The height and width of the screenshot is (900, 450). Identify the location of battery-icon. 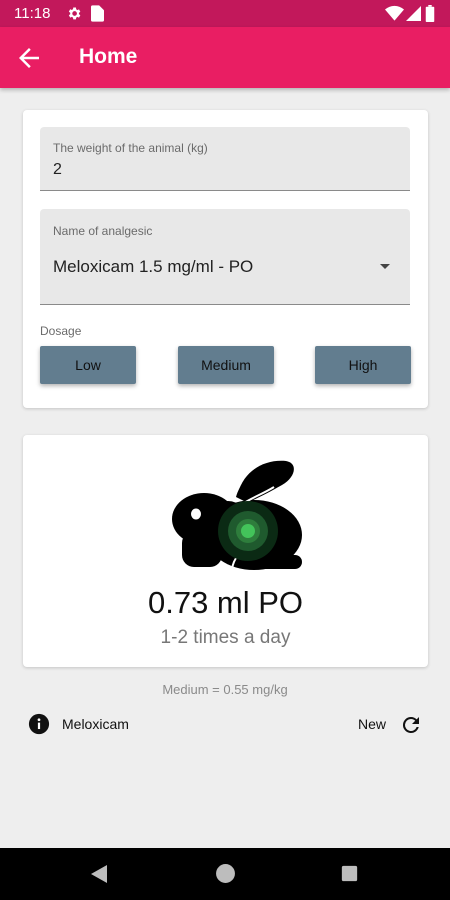
(430, 13).